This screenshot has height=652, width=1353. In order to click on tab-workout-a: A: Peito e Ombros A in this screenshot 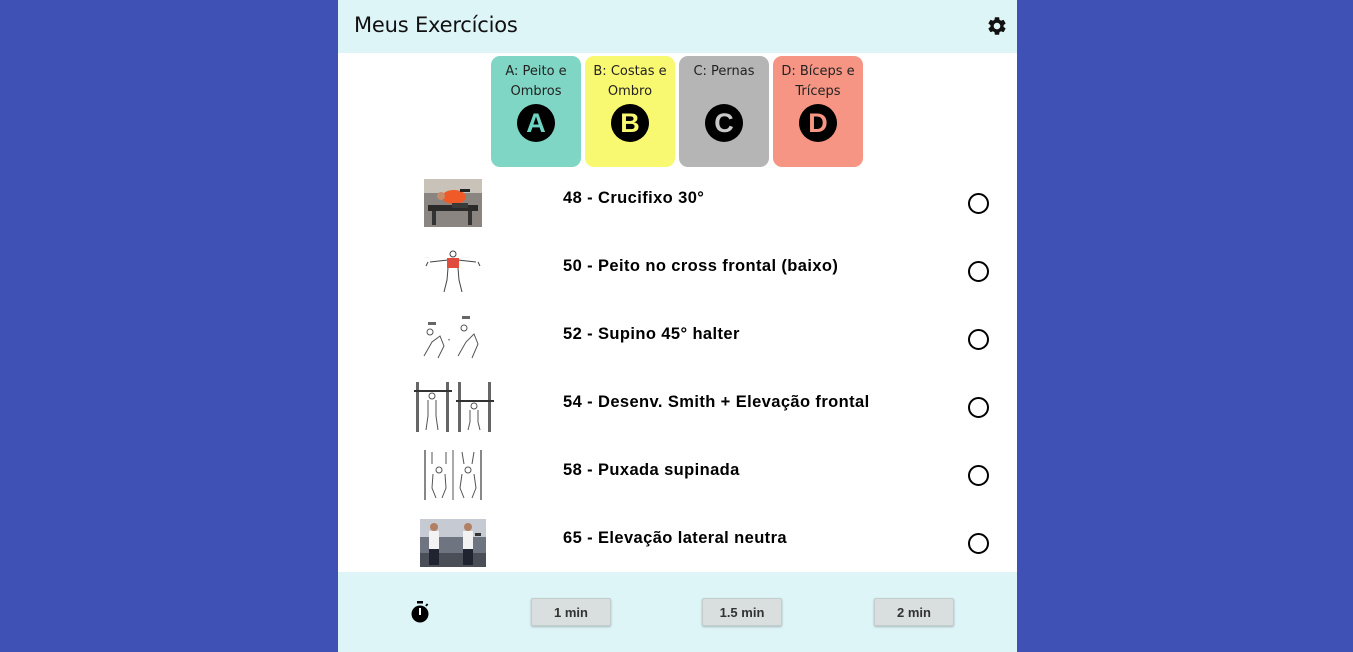, I will do `click(536, 111)`.